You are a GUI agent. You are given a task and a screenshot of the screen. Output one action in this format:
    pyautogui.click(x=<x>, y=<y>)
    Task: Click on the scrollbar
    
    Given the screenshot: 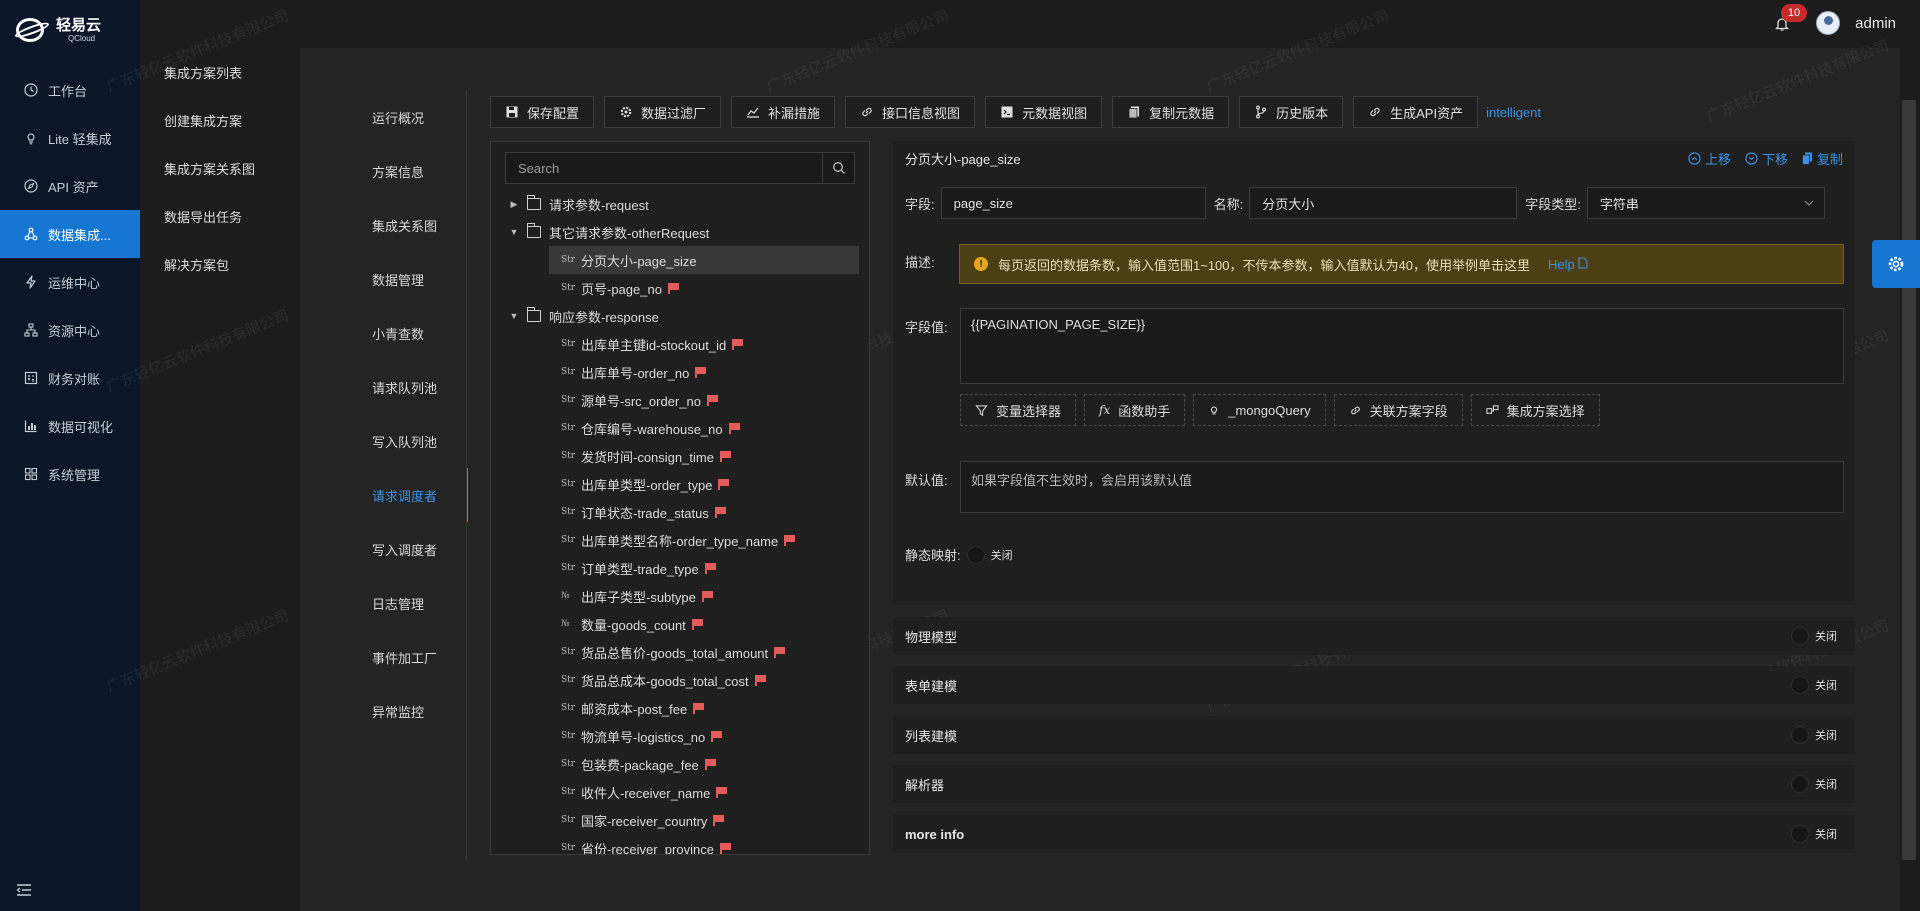 What is the action you would take?
    pyautogui.click(x=1910, y=479)
    